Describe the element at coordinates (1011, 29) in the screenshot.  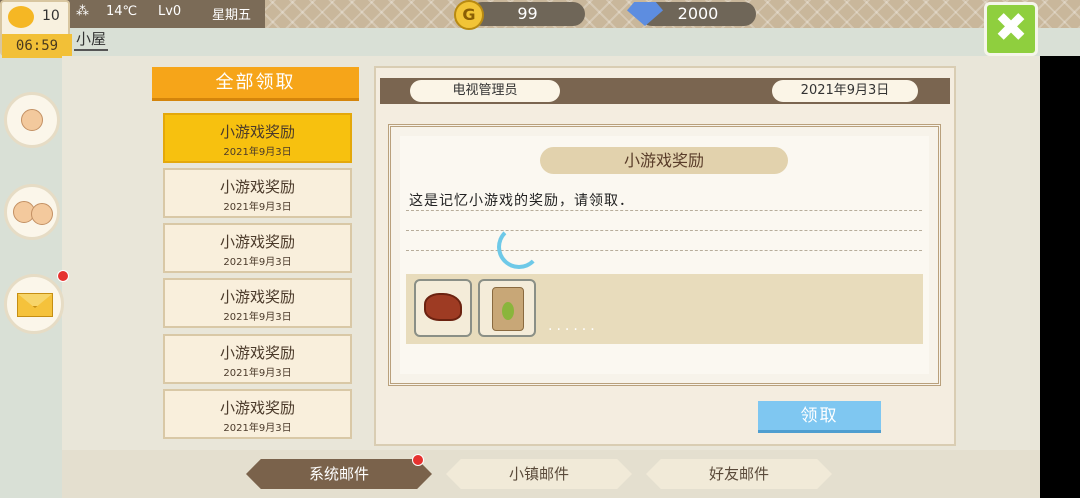
I see `close-button: ✖` at that location.